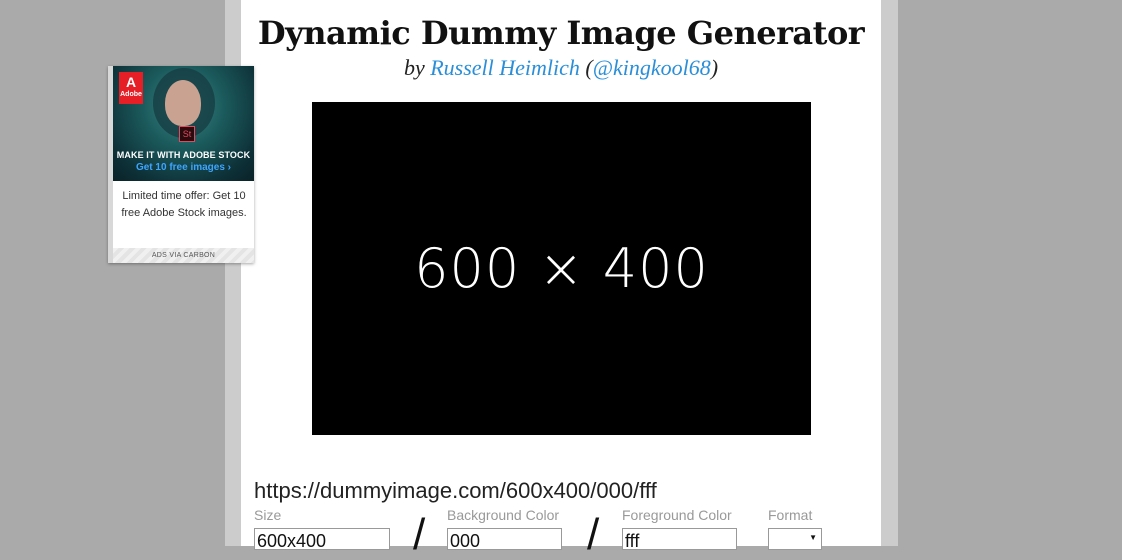 The image size is (1122, 560). I want to click on foreground-color-input: fff, so click(679, 539).